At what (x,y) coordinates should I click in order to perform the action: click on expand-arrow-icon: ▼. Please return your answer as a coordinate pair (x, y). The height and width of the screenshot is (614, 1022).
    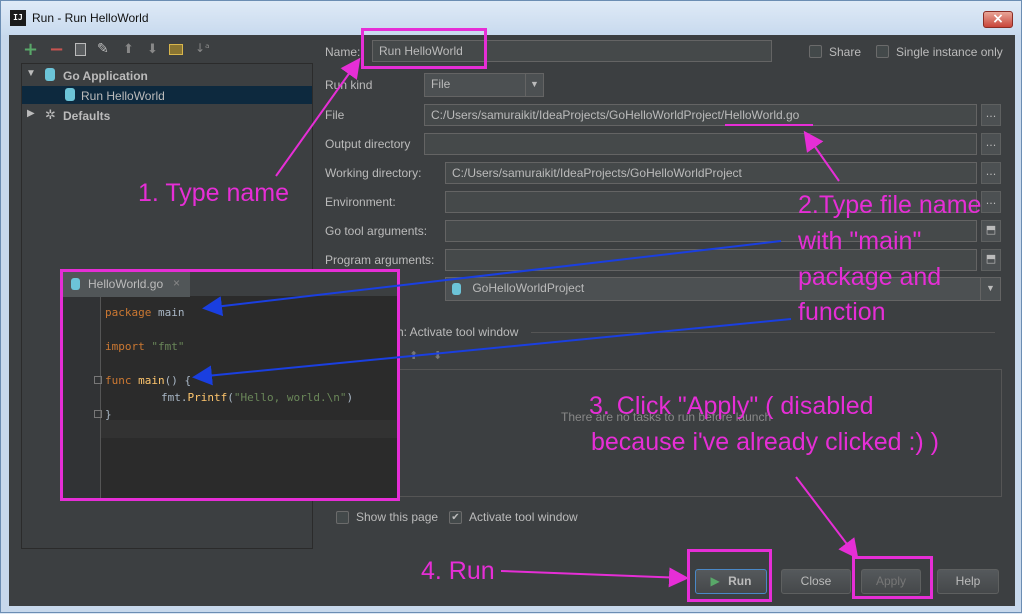
    Looking at the image, I should click on (31, 73).